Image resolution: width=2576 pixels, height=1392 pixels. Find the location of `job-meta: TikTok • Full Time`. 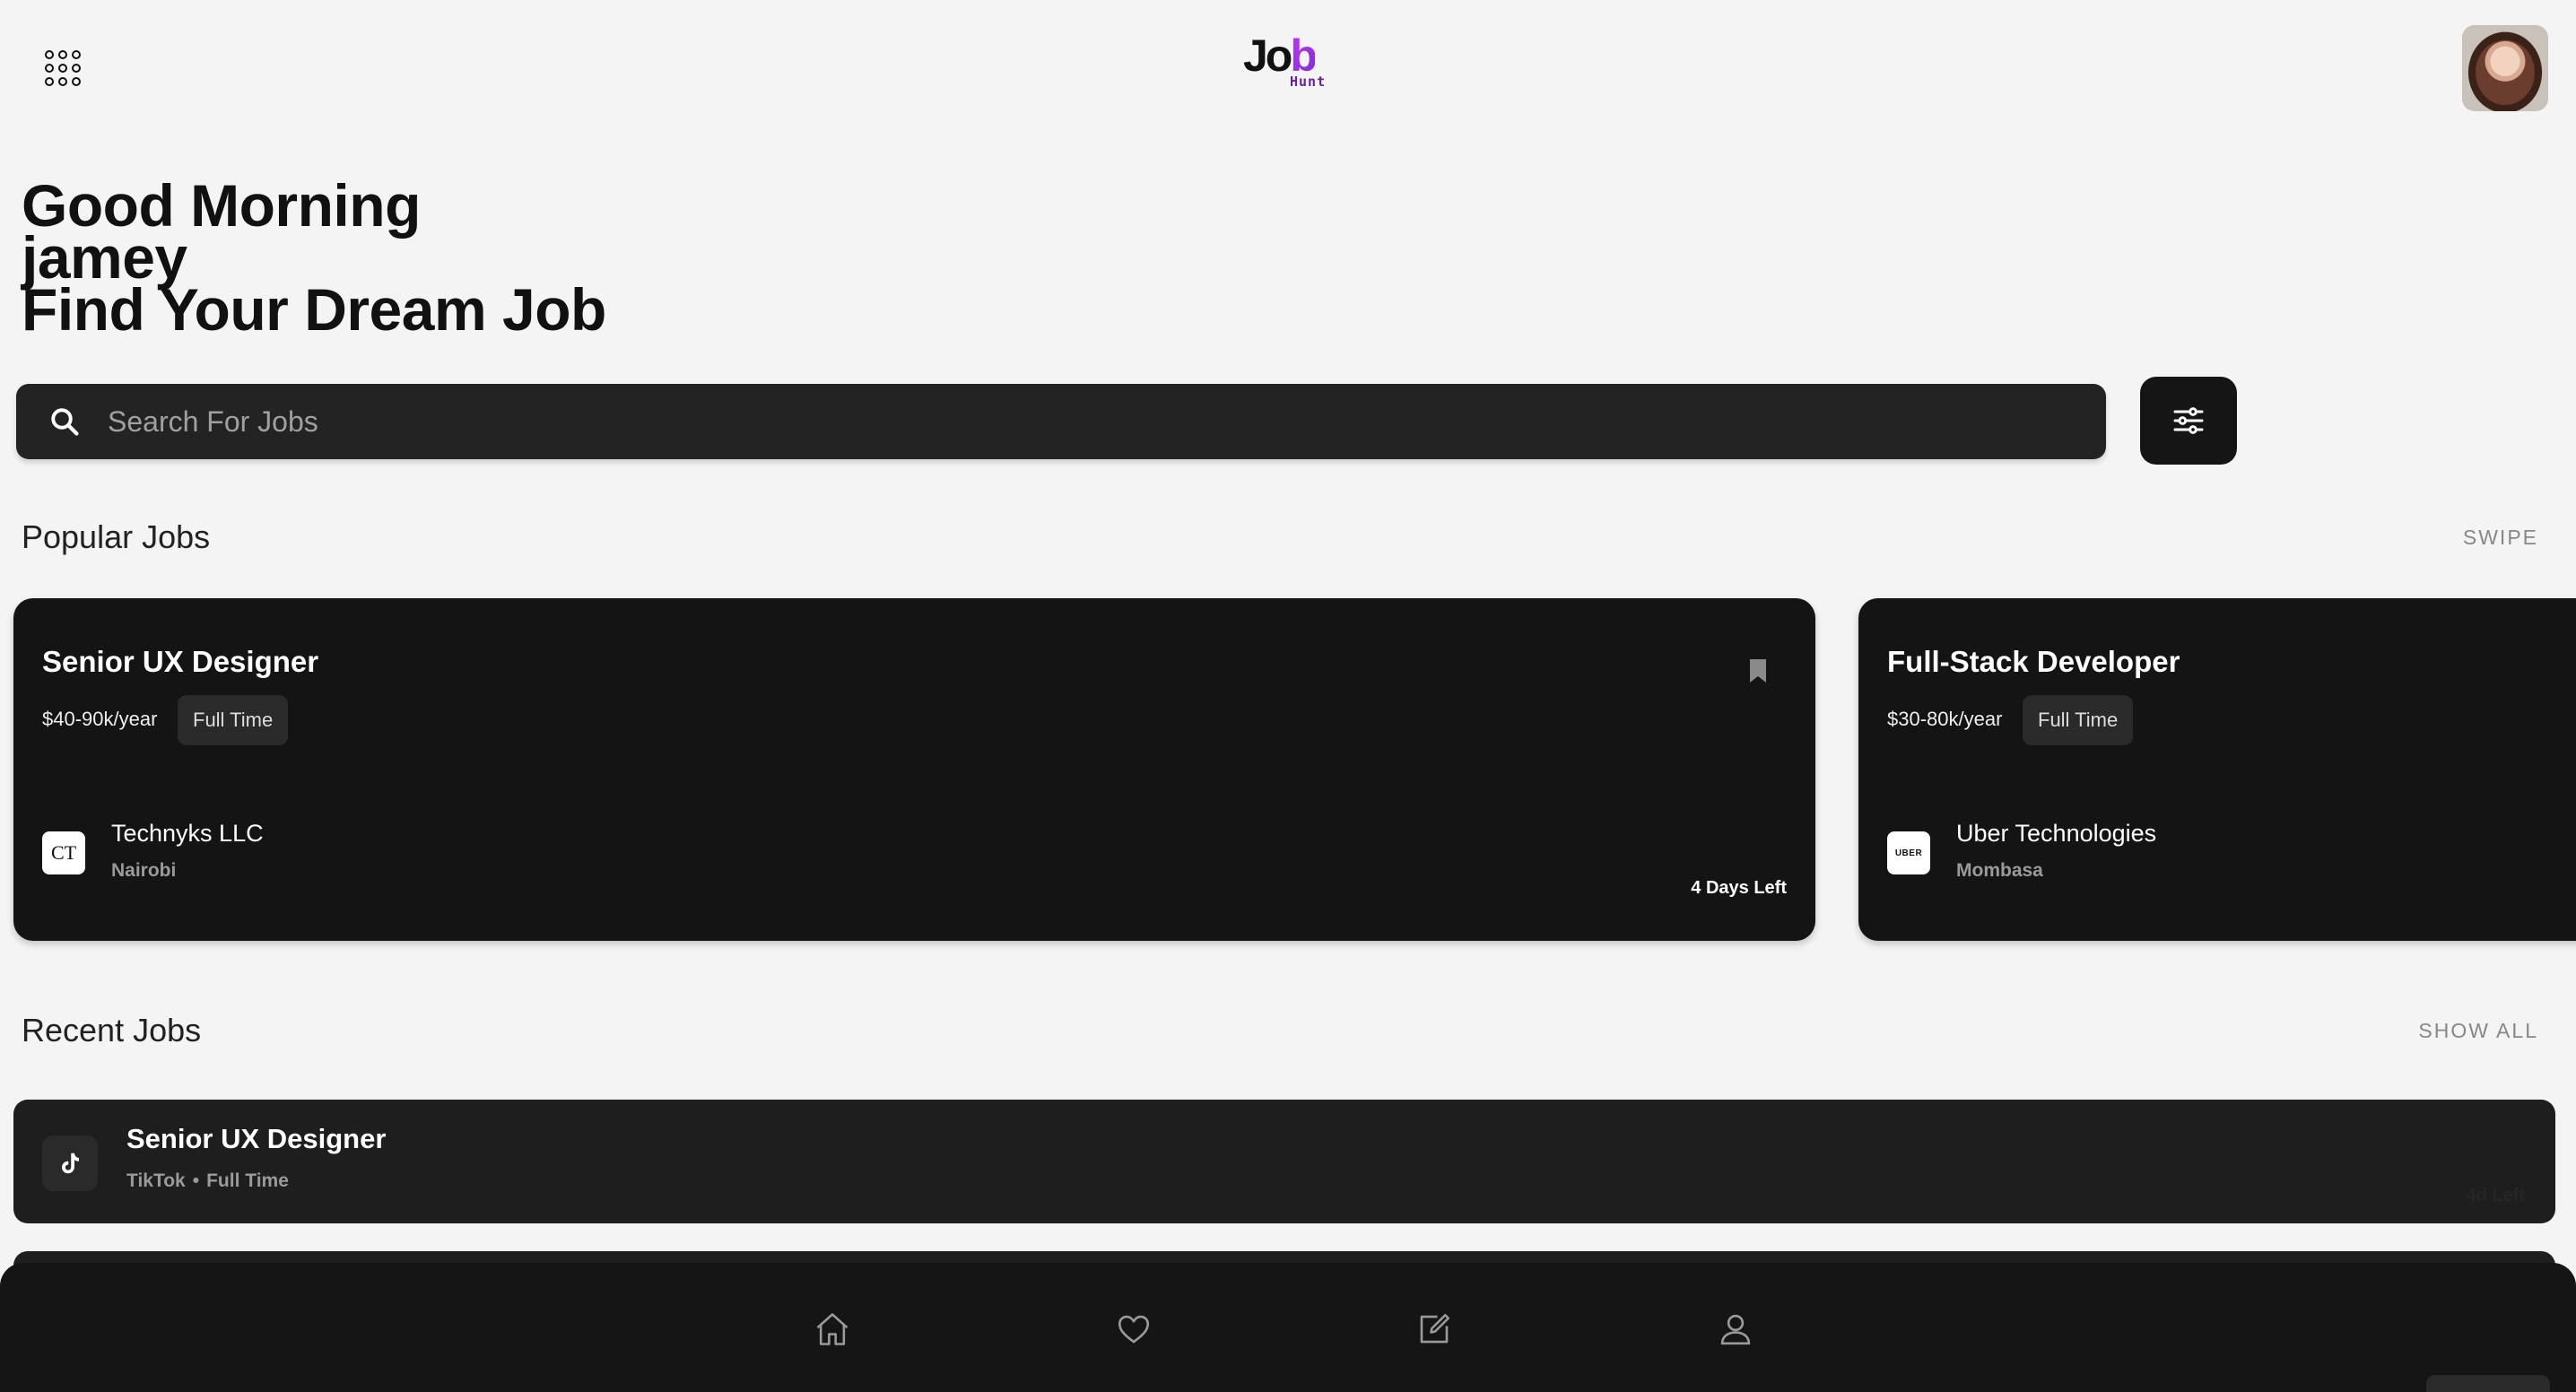

job-meta: TikTok • Full Time is located at coordinates (207, 1181).